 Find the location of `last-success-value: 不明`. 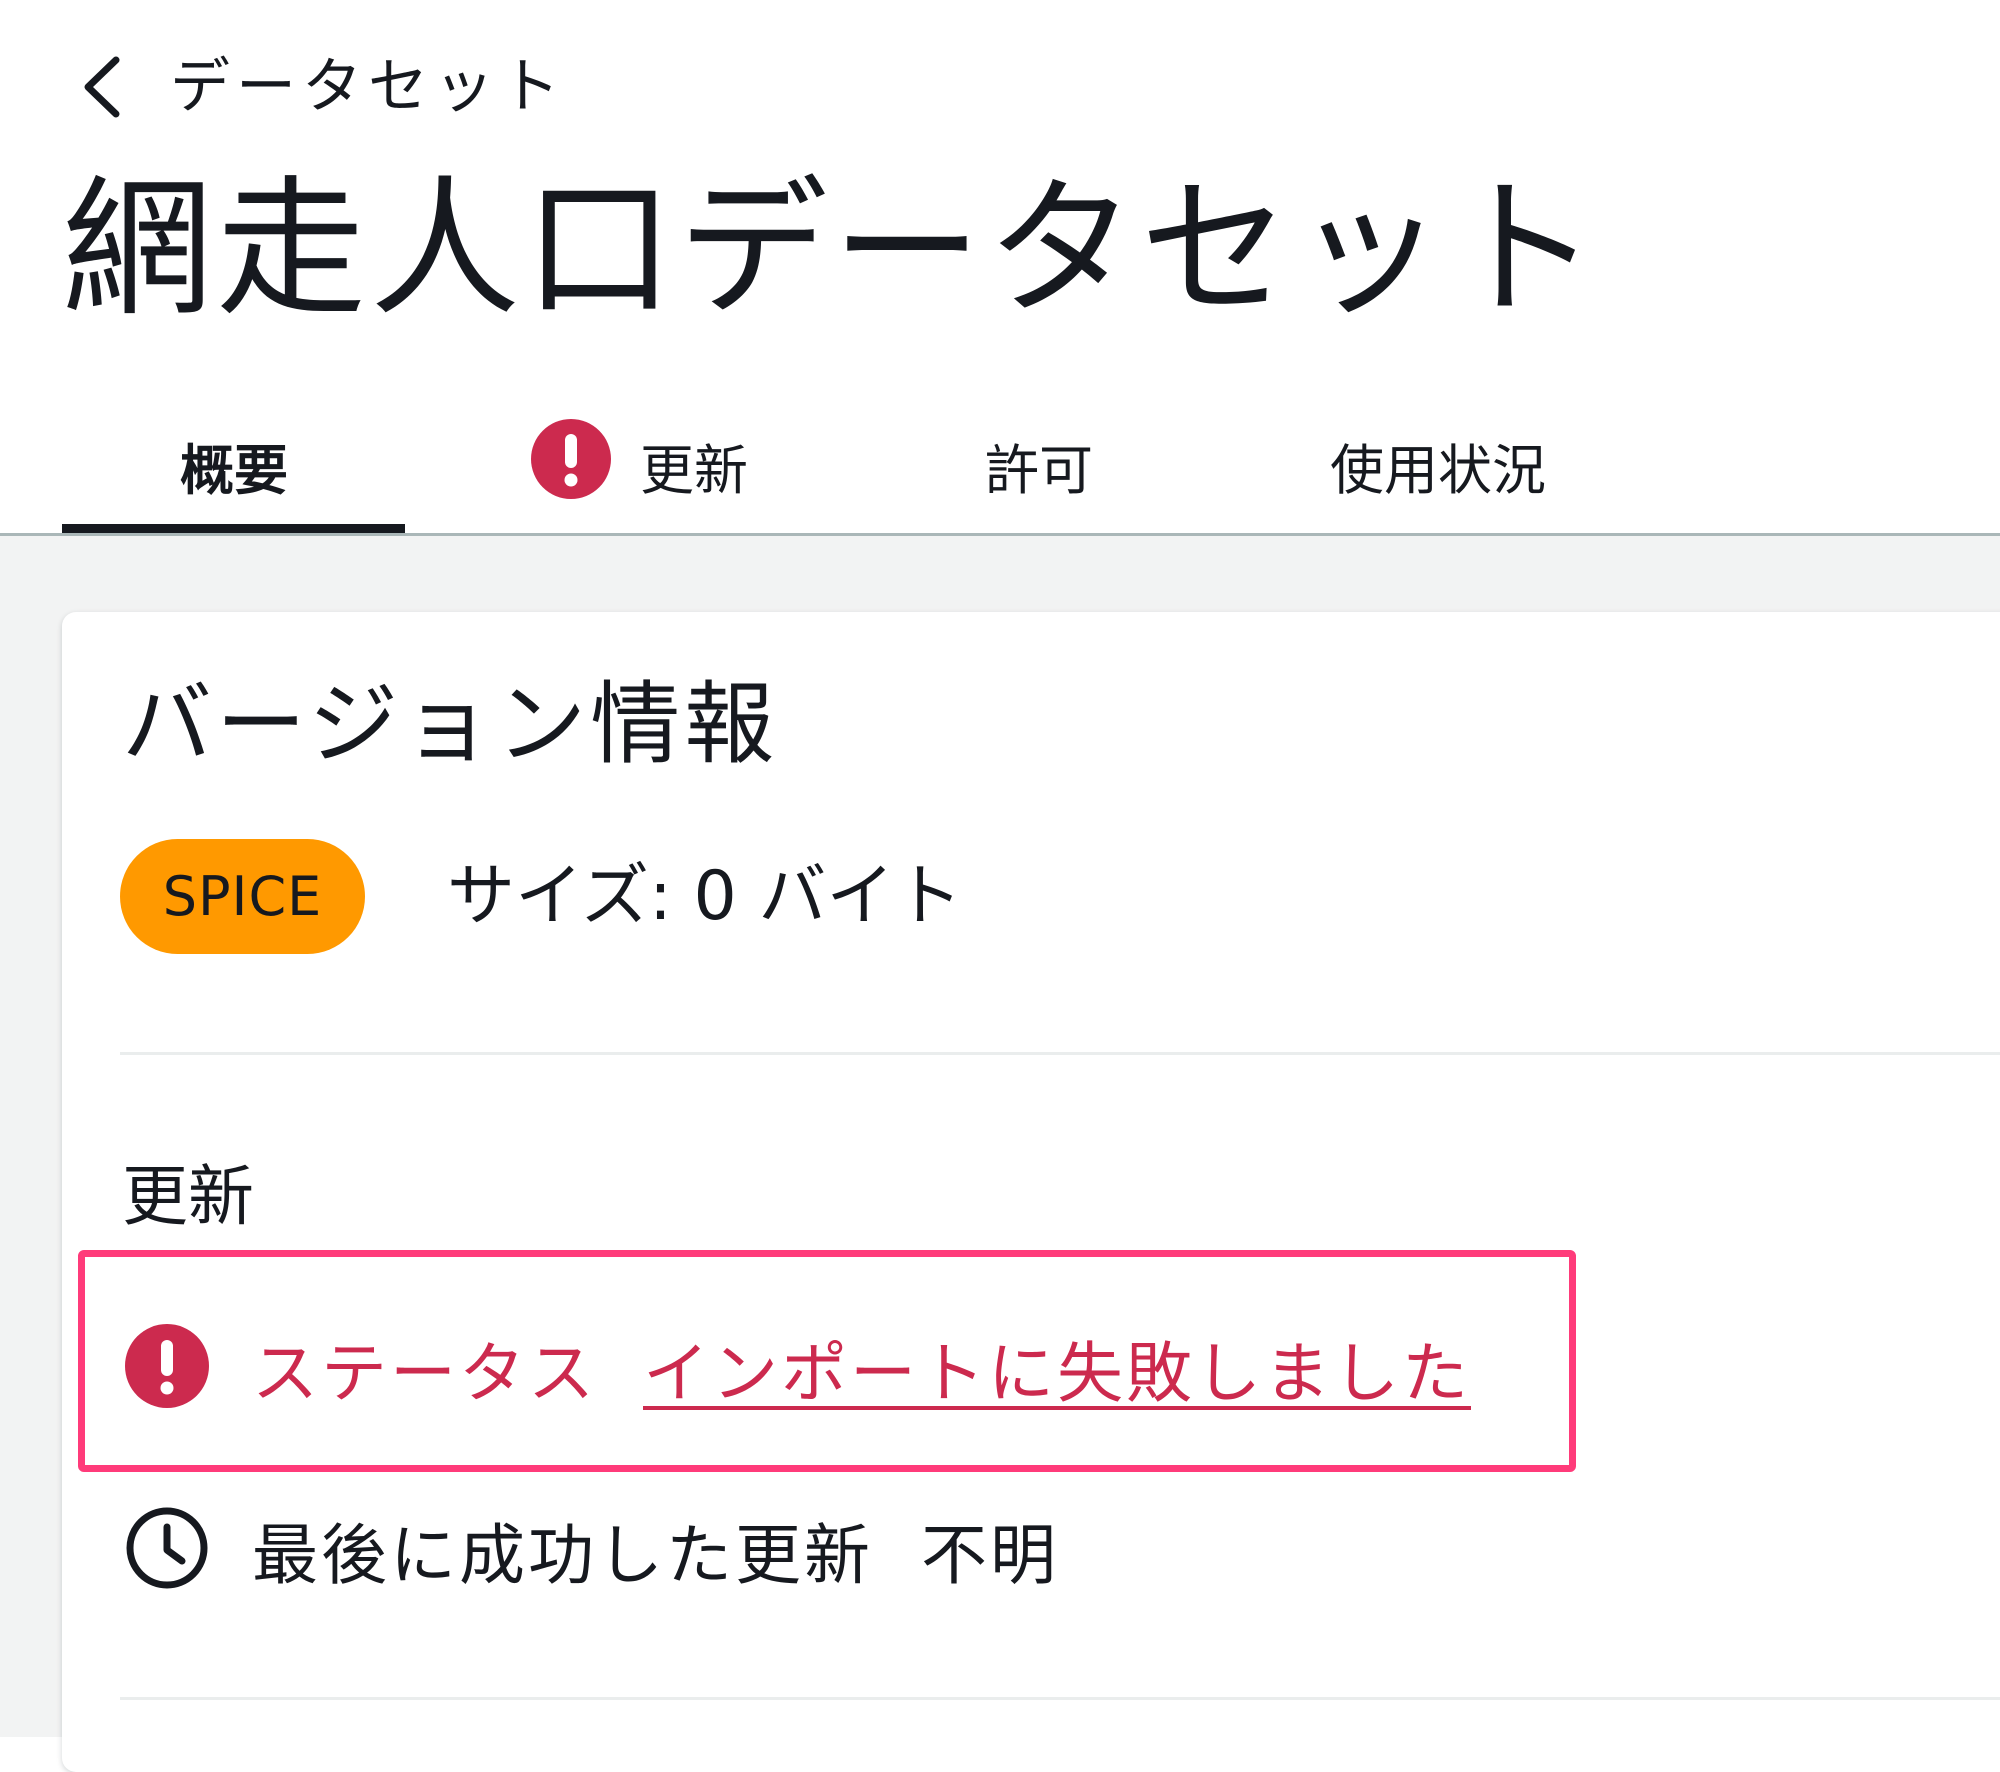

last-success-value: 不明 is located at coordinates (990, 1555).